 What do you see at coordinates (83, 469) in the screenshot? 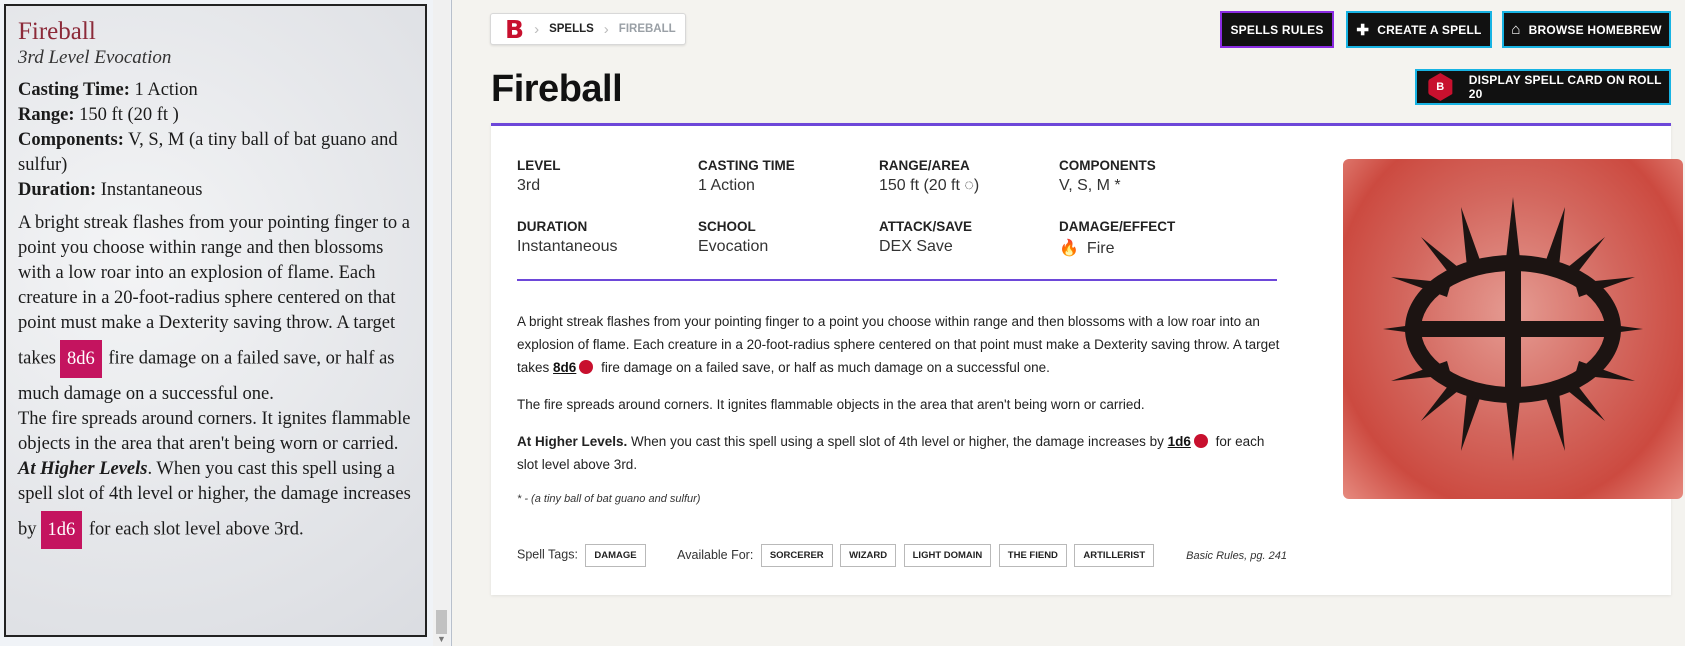
I see `card-higher-levels-label: At Higher Levels` at bounding box center [83, 469].